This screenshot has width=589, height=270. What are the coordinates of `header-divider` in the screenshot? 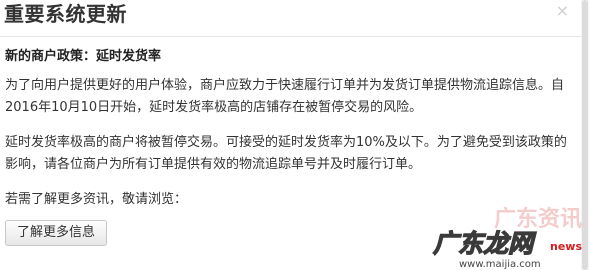 It's located at (294, 36).